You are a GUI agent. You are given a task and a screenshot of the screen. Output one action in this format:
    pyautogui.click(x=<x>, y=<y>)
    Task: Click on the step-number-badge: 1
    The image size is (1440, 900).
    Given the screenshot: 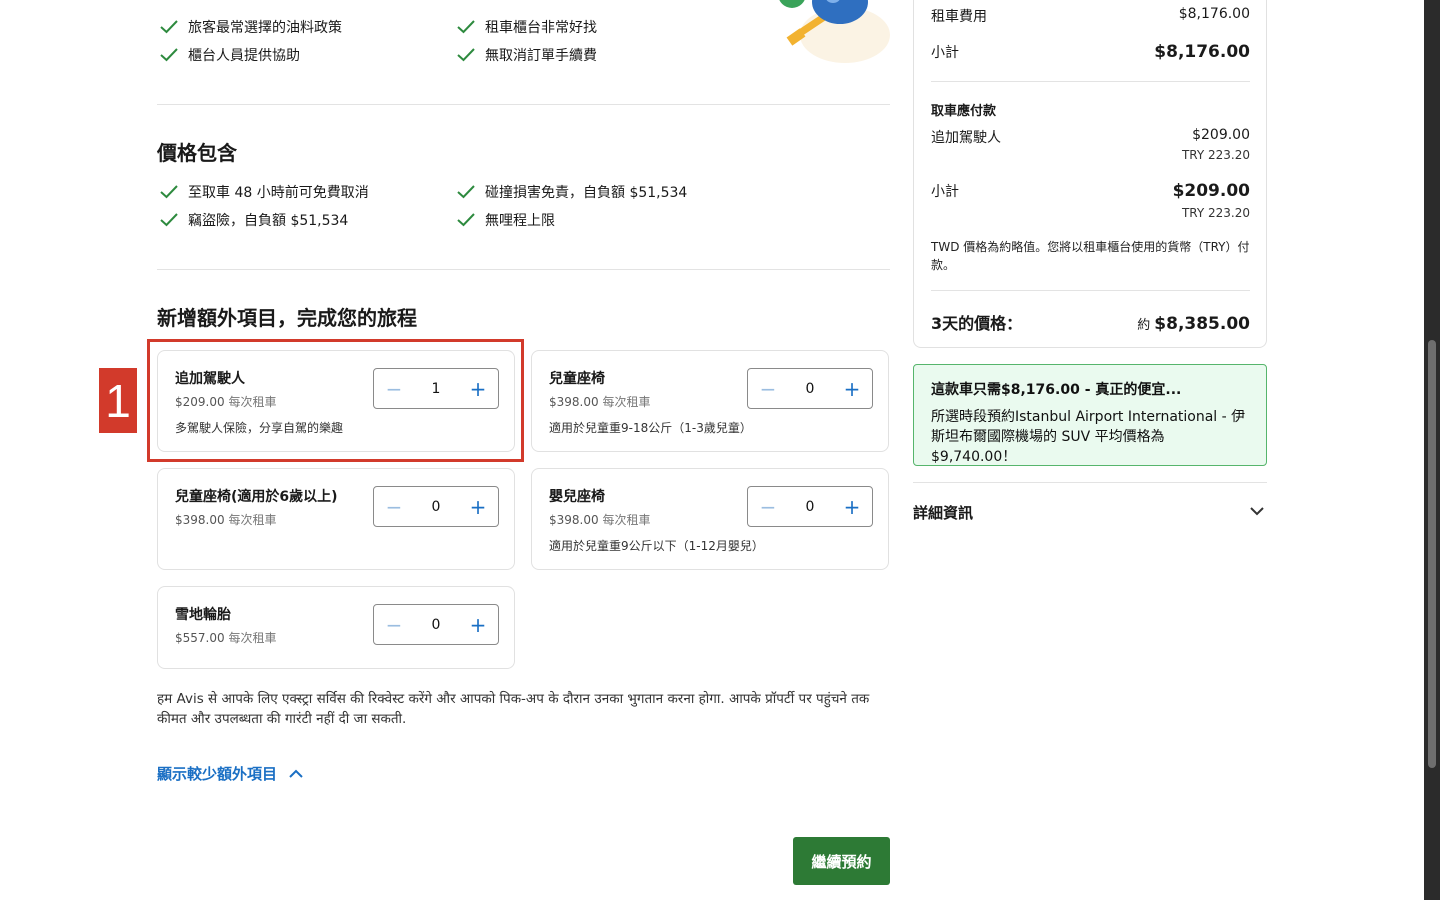 What is the action you would take?
    pyautogui.click(x=118, y=400)
    